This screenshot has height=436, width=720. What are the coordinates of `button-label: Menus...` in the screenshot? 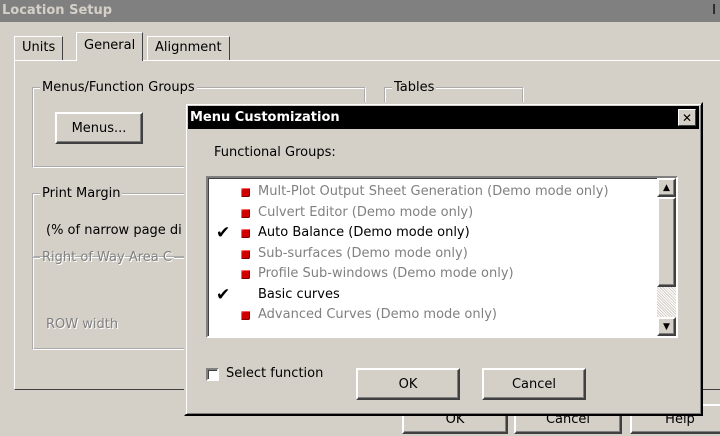 It's located at (99, 128).